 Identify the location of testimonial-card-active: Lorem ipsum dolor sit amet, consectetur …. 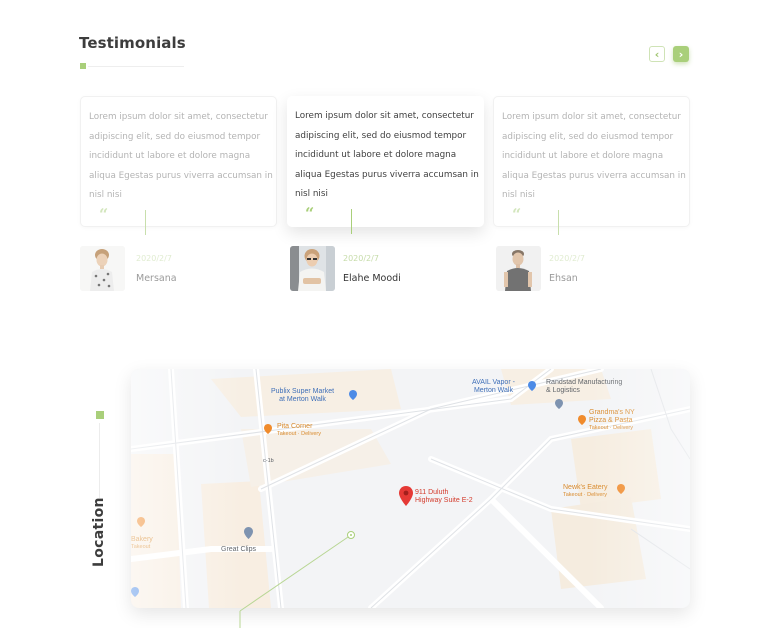
(385, 165).